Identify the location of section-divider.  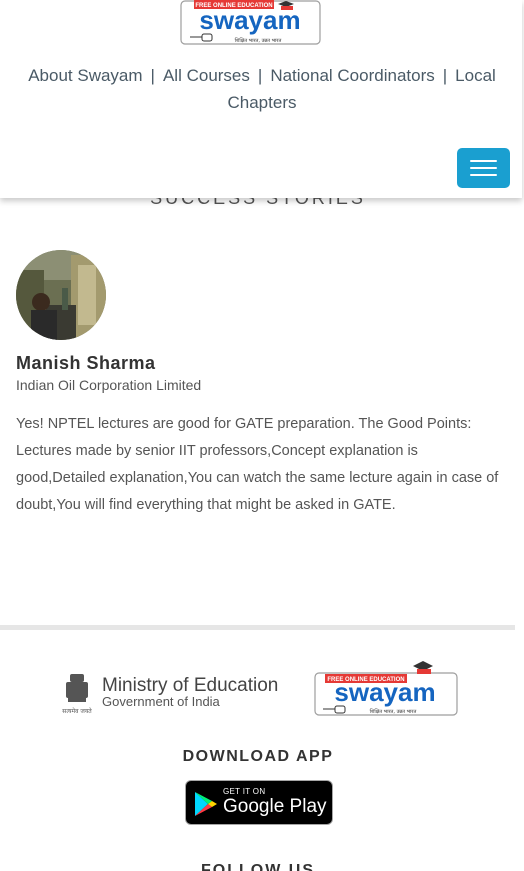
(257, 627).